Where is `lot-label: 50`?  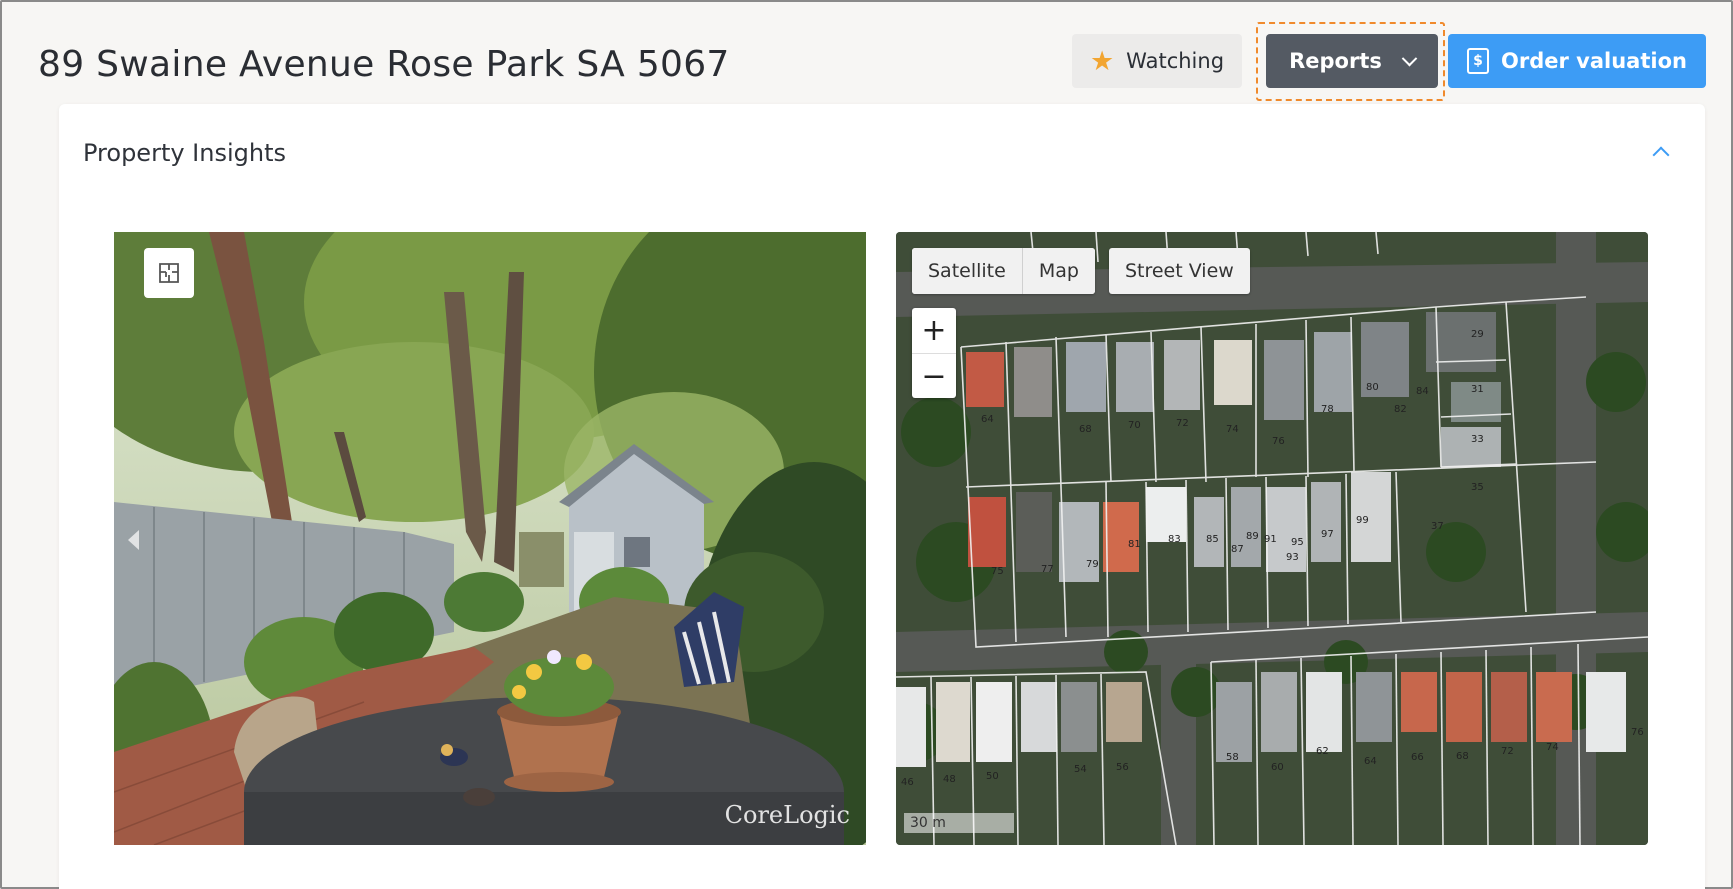 lot-label: 50 is located at coordinates (992, 776).